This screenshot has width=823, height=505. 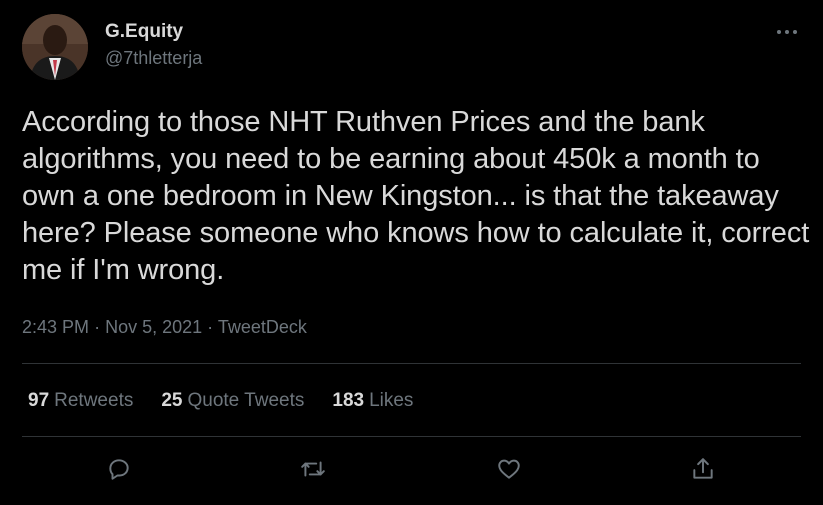 What do you see at coordinates (55, 47) in the screenshot?
I see `avatar` at bounding box center [55, 47].